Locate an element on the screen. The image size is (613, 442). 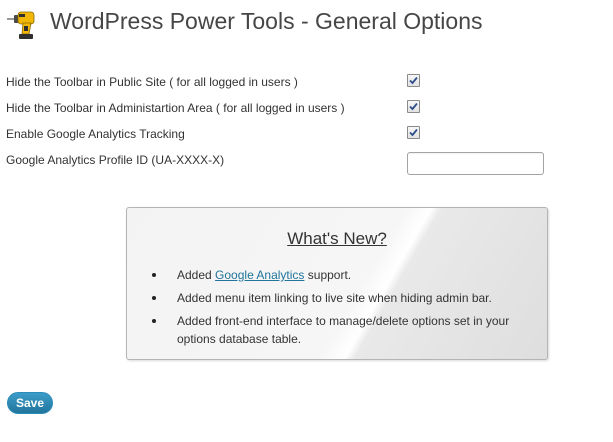
page-header is located at coordinates (23, 24).